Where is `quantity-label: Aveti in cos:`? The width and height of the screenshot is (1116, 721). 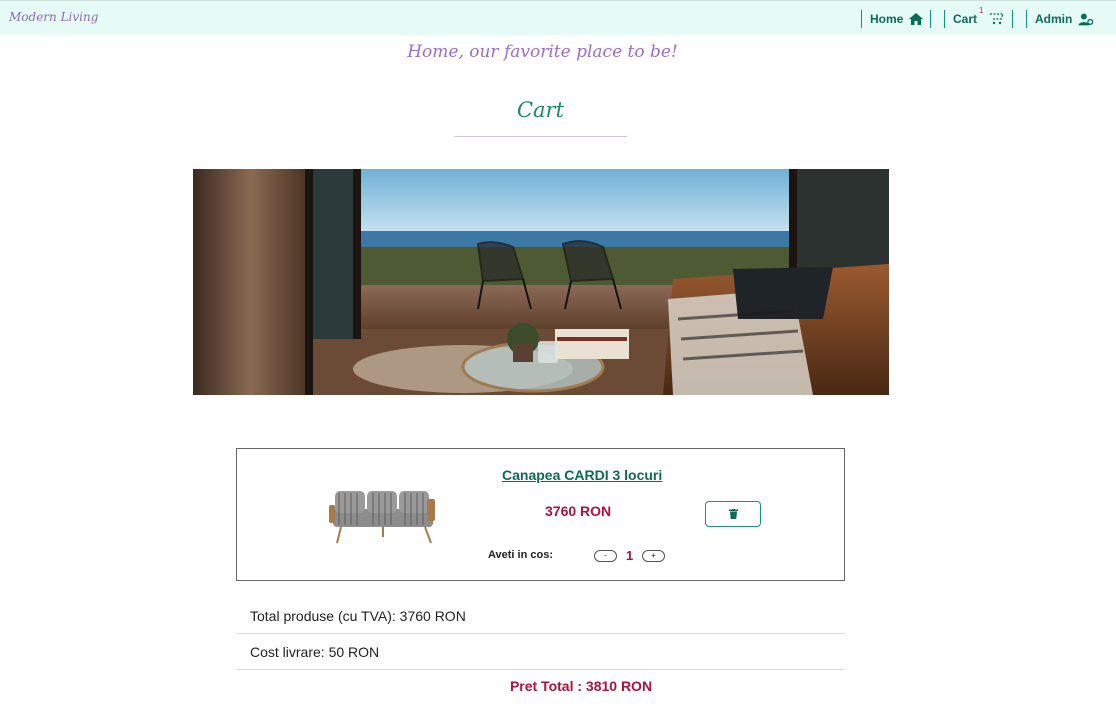
quantity-label: Aveti in cos: is located at coordinates (520, 555).